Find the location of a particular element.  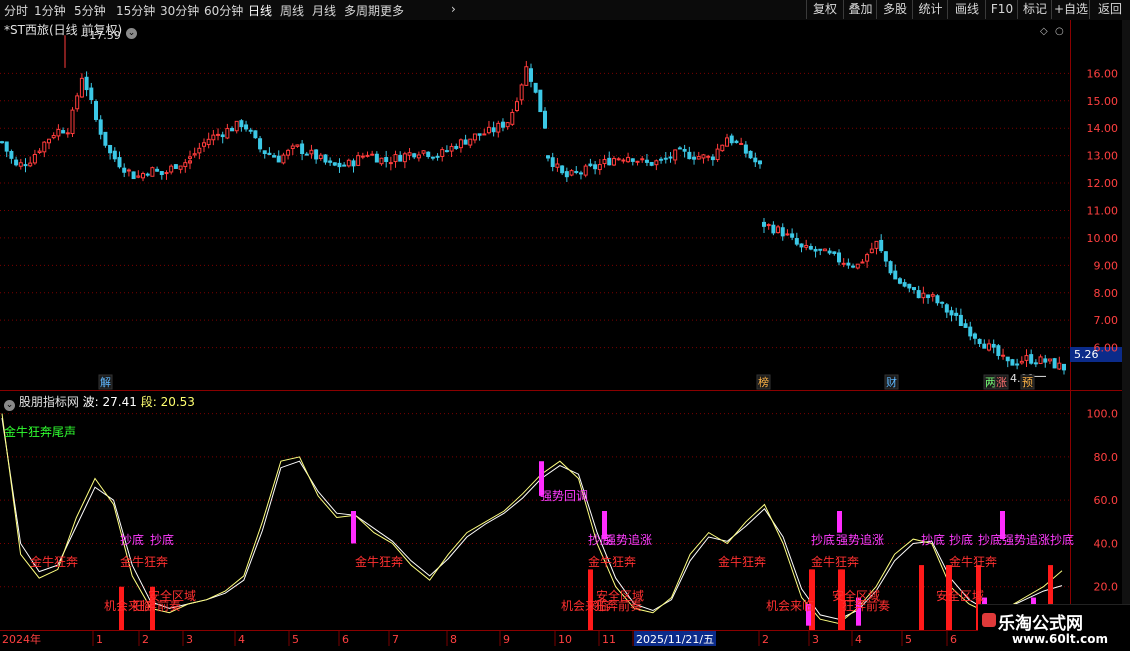

toolbar-button-7: +自选 is located at coordinates (1070, 9).